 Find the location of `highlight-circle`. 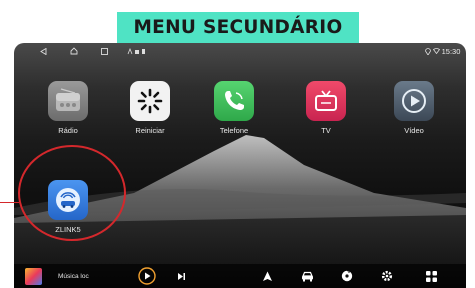

highlight-circle is located at coordinates (72, 193).